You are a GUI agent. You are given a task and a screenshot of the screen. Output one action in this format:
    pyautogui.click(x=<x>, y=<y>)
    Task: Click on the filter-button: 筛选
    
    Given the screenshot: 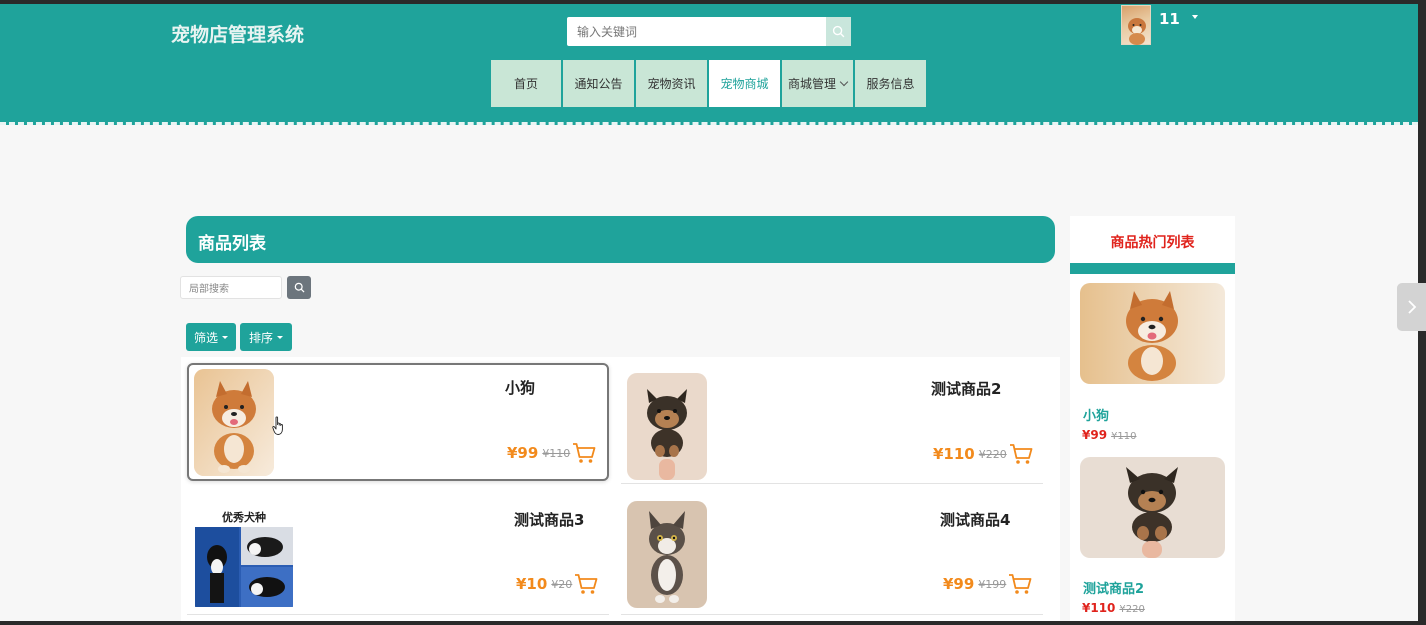 What is the action you would take?
    pyautogui.click(x=211, y=337)
    